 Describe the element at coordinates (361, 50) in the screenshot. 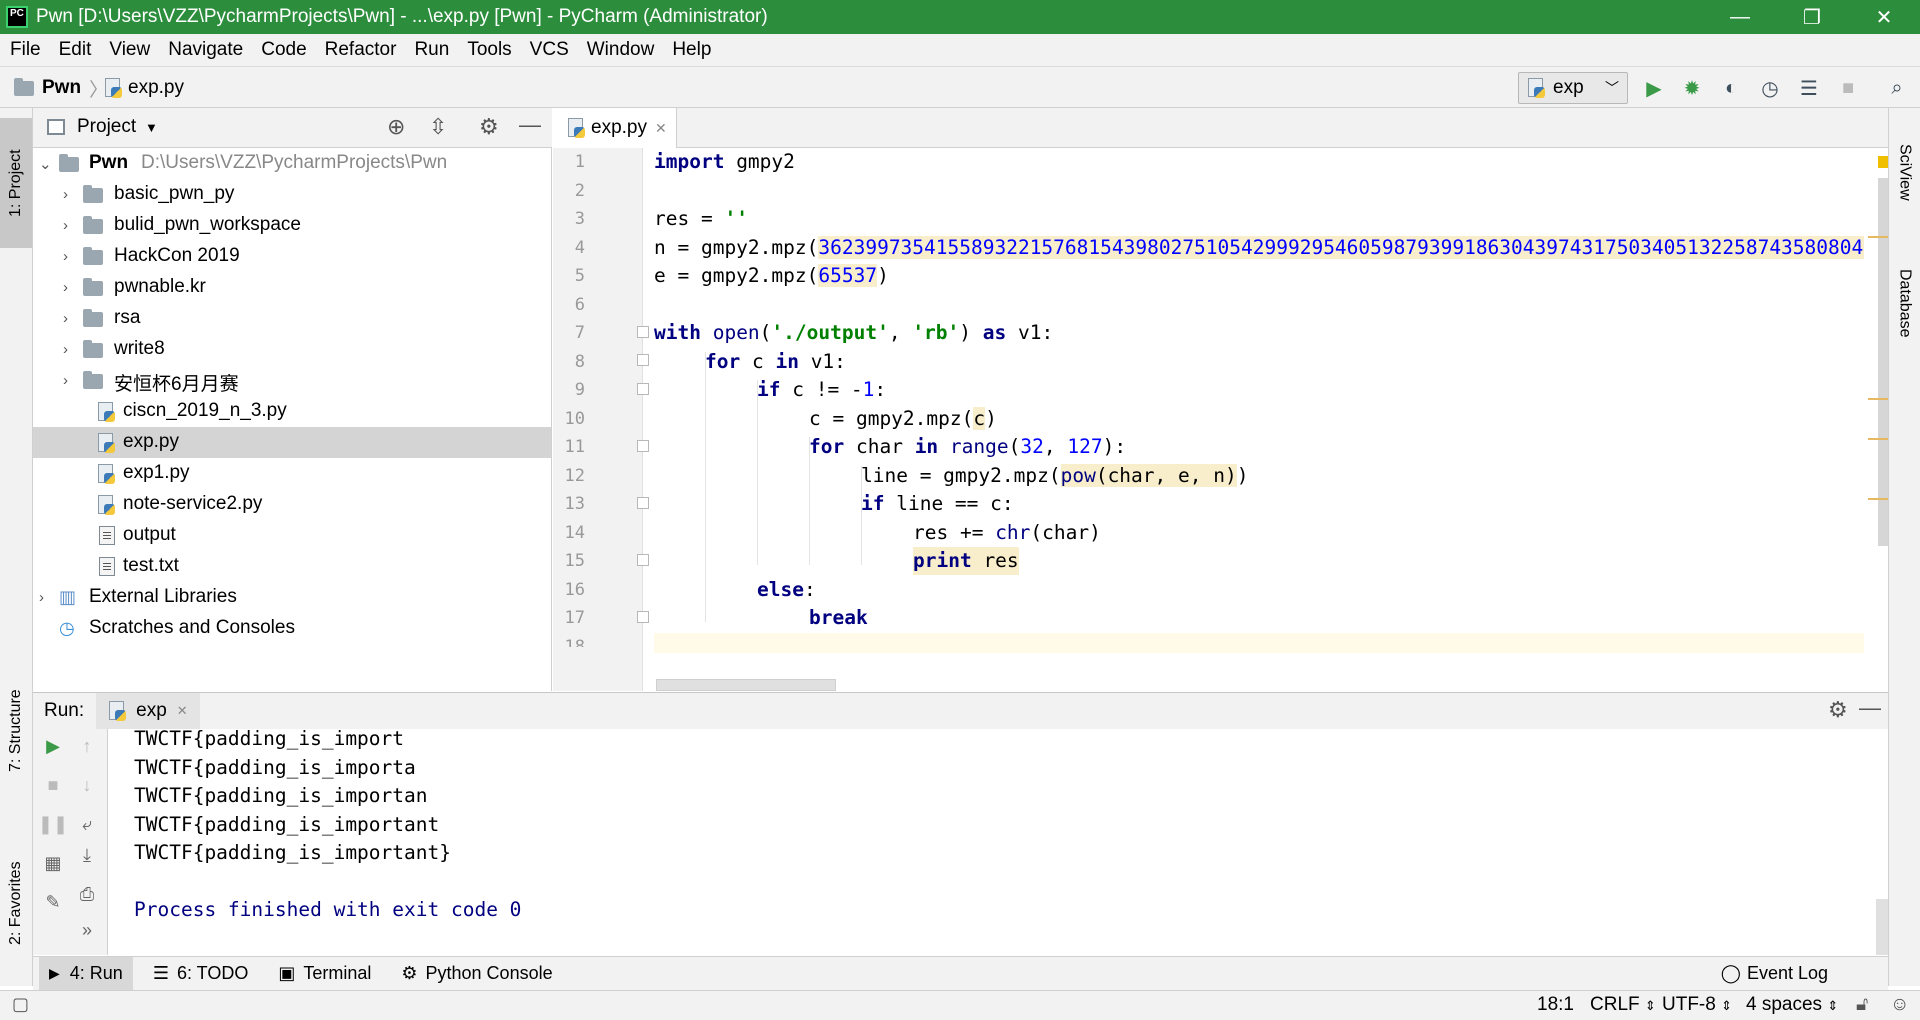

I see `menu-refactor: Refactor` at that location.